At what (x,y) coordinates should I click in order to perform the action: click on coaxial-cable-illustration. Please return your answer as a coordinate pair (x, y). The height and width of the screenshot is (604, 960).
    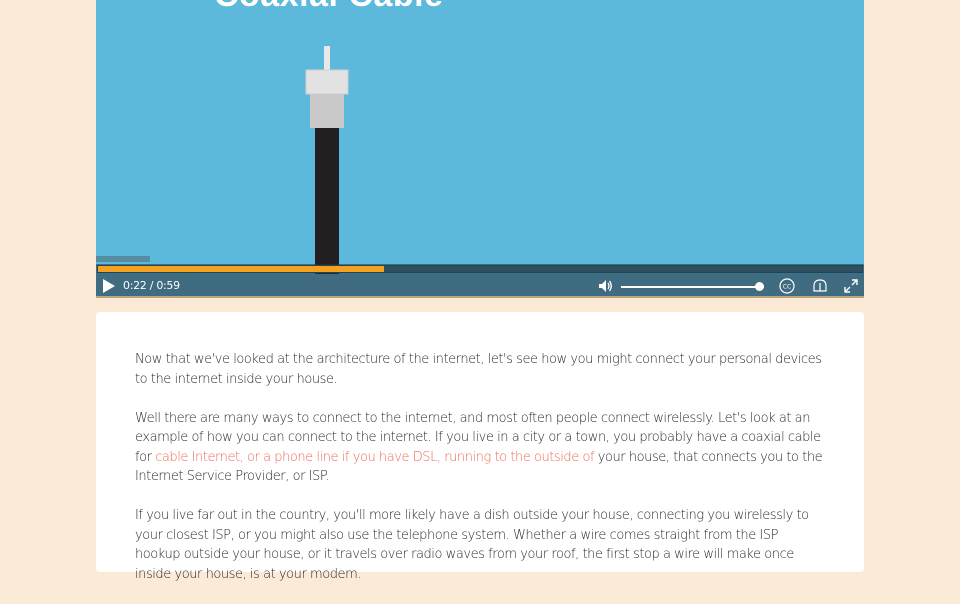
    Looking at the image, I should click on (327, 172).